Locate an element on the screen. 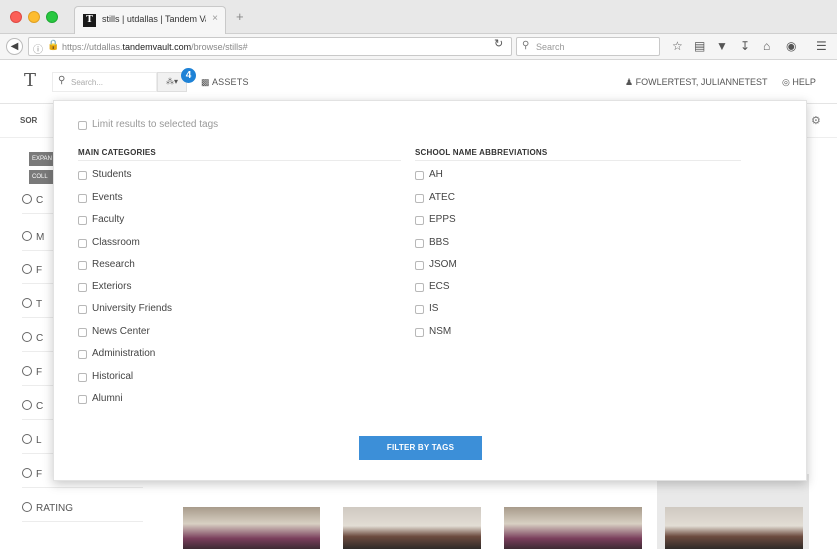 The width and height of the screenshot is (837, 549). briefcase-icon: ▩ is located at coordinates (205, 82).